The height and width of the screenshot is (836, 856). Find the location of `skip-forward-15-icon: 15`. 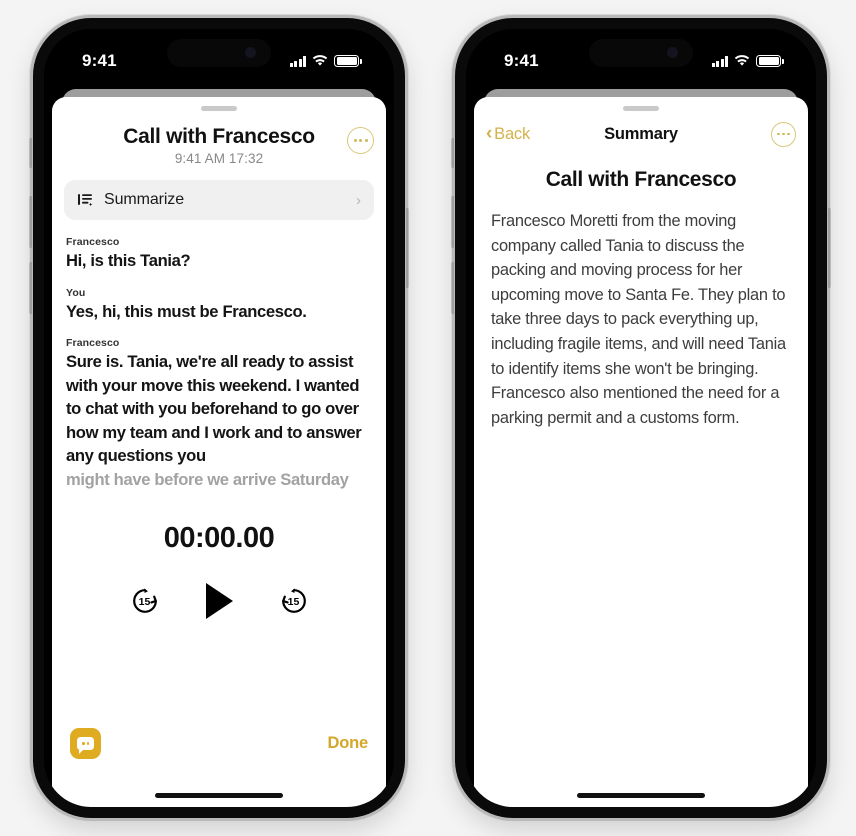

skip-forward-15-icon: 15 is located at coordinates (294, 601).